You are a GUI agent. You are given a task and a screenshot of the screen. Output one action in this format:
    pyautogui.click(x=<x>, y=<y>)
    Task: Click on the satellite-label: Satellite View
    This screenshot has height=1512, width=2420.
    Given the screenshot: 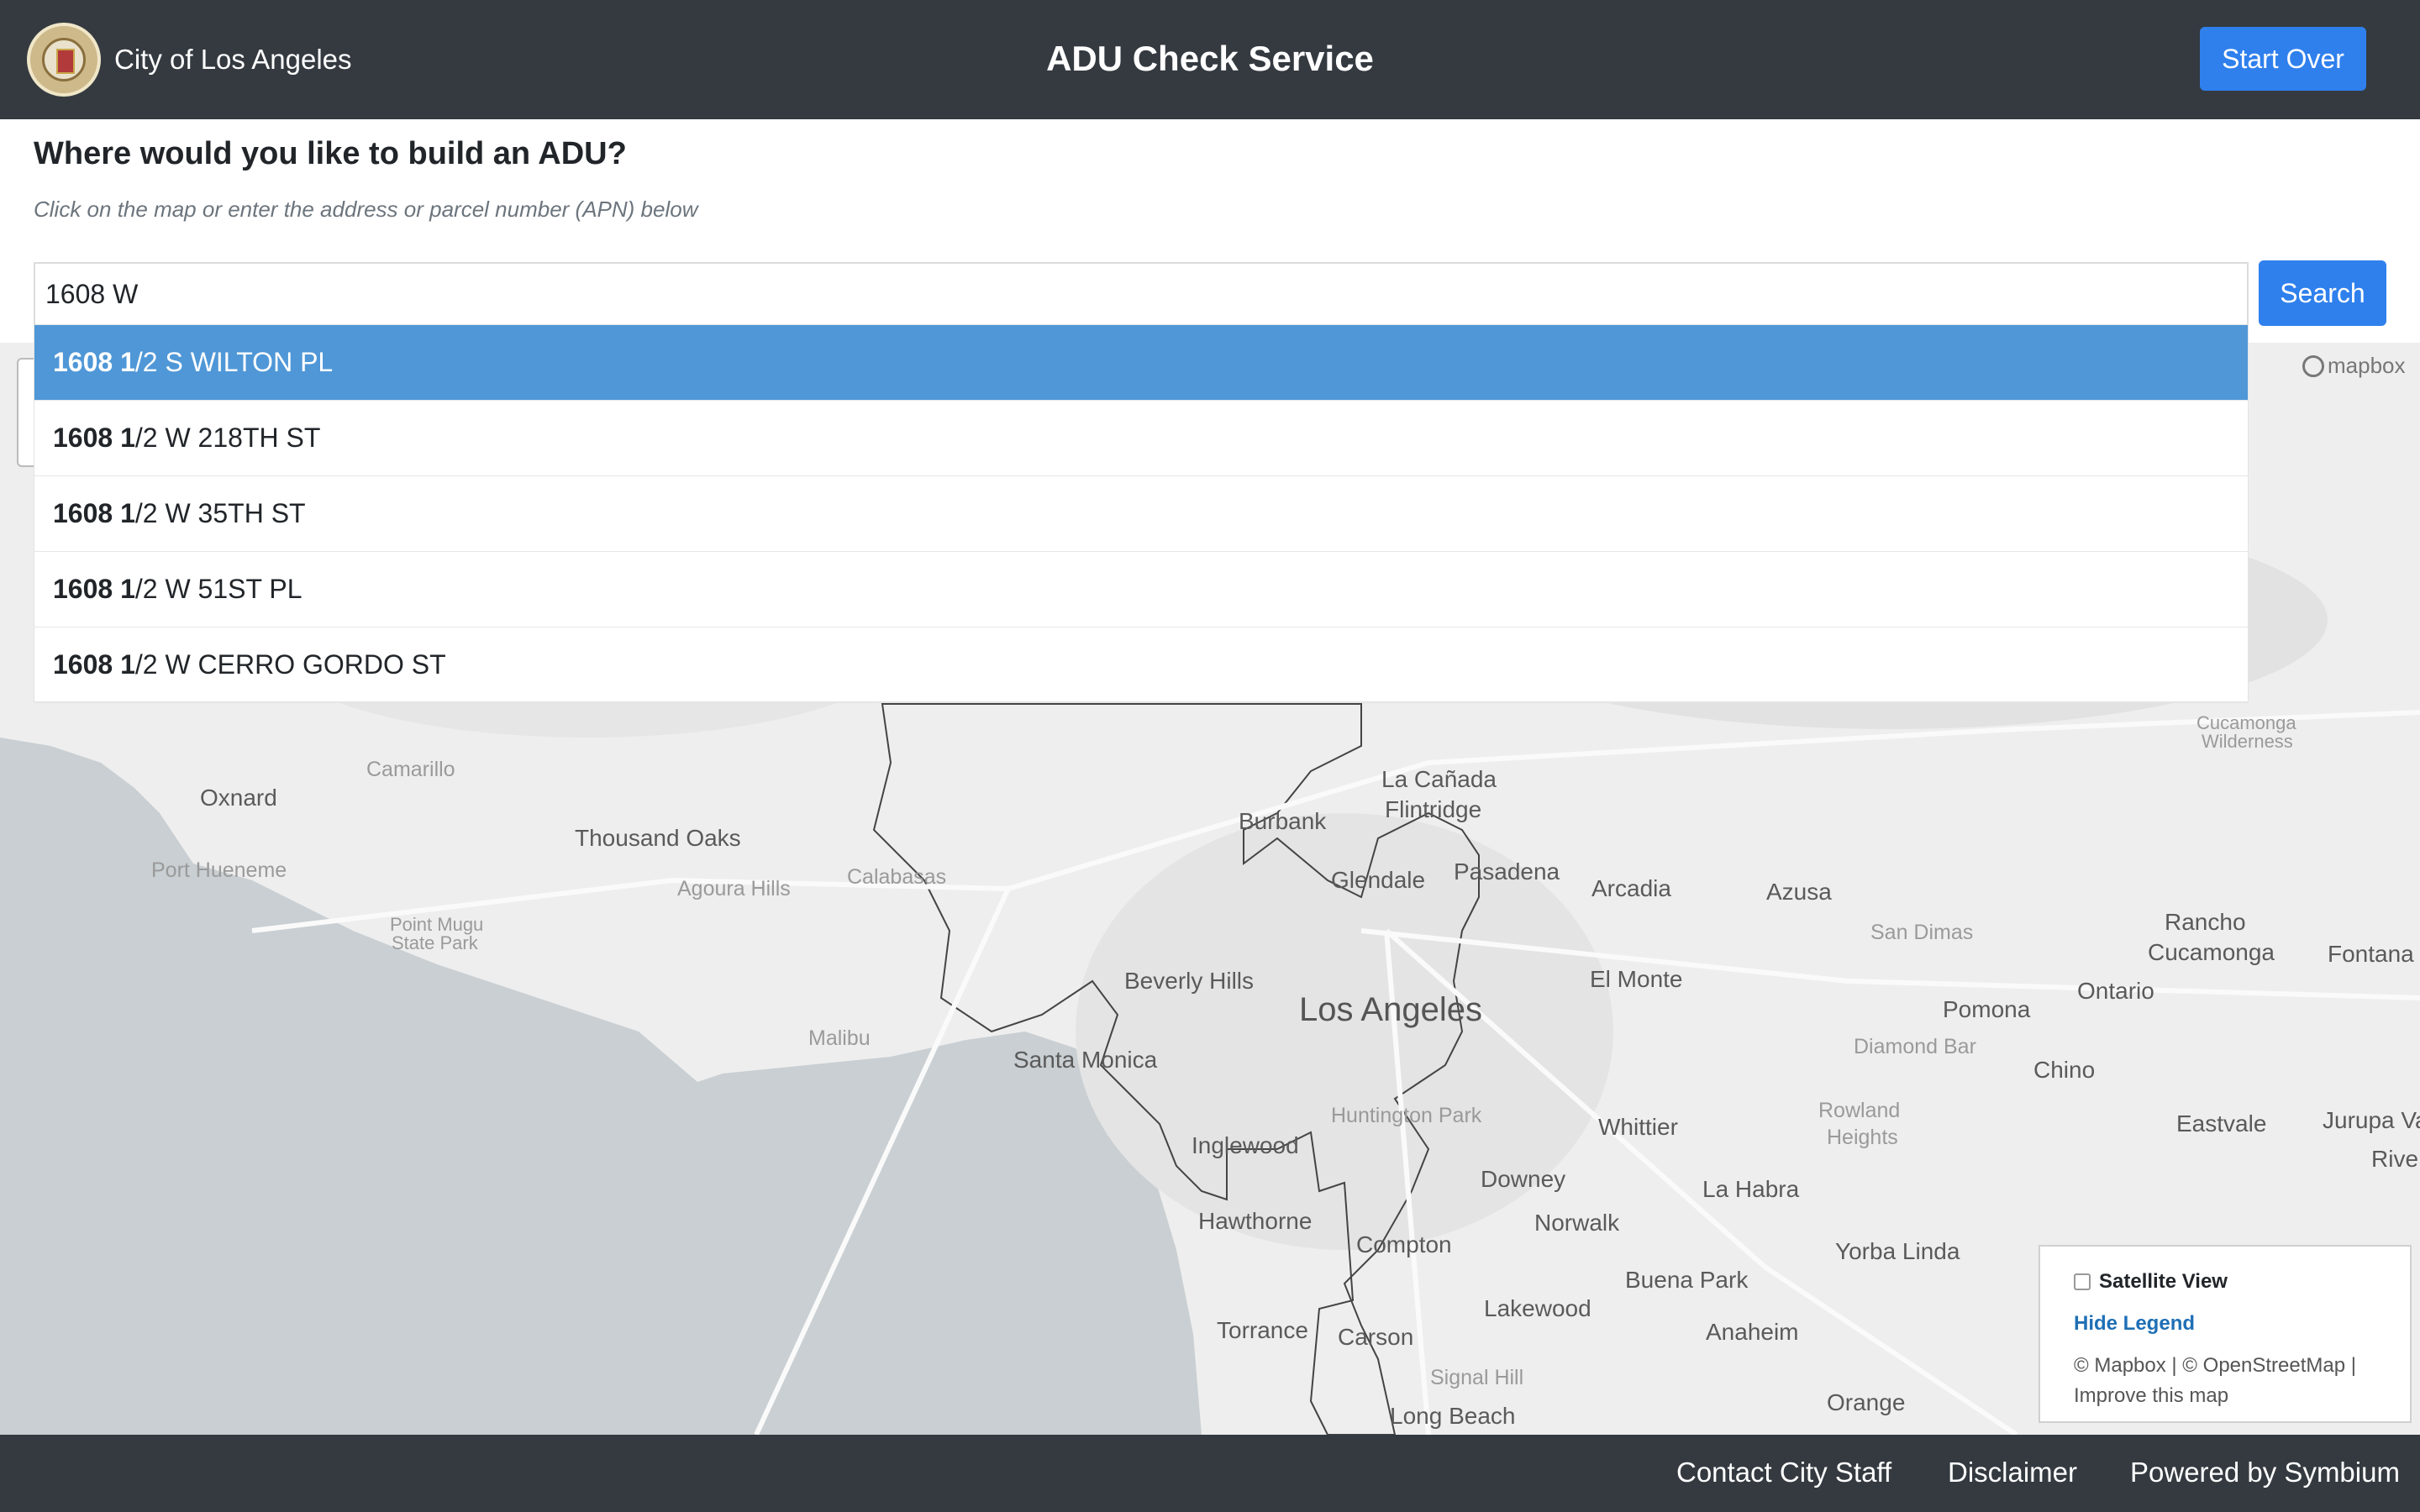 What is the action you would take?
    pyautogui.click(x=2163, y=1281)
    